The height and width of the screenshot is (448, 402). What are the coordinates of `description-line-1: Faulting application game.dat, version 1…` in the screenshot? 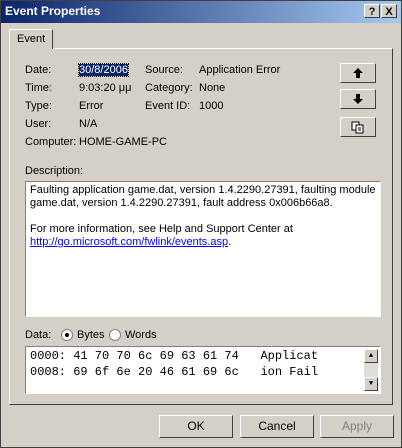 It's located at (203, 190).